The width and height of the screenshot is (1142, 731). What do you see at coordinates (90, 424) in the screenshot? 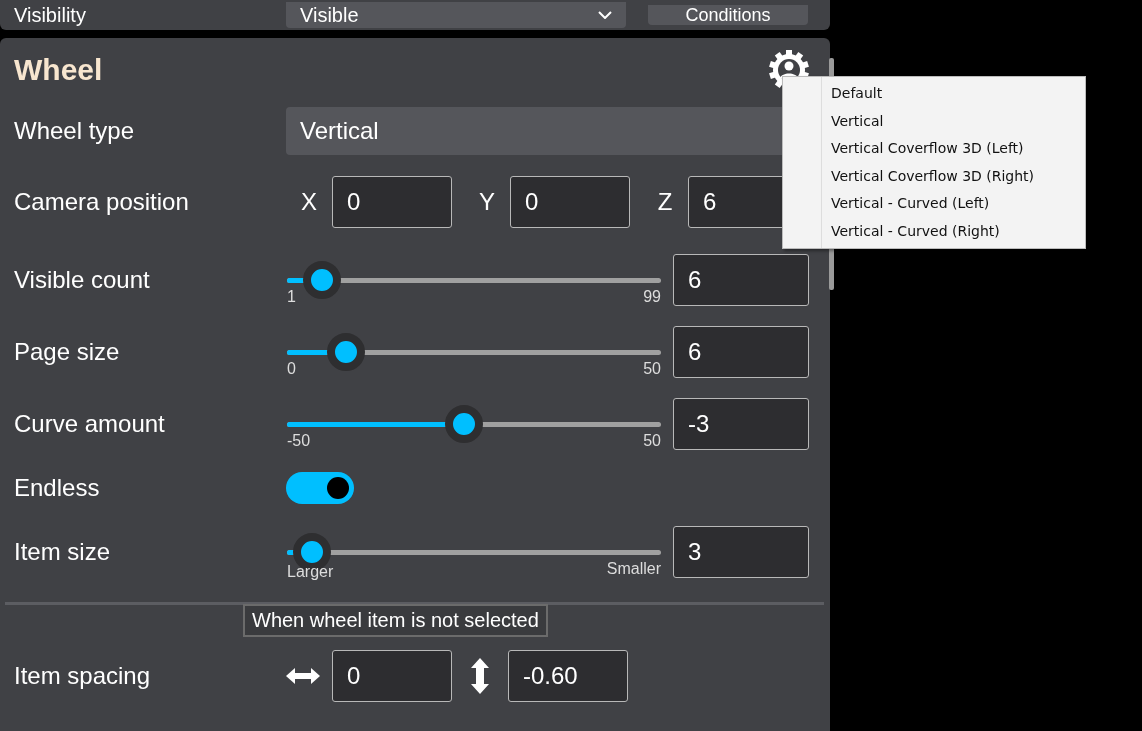
I see `field-label: Curve amount` at bounding box center [90, 424].